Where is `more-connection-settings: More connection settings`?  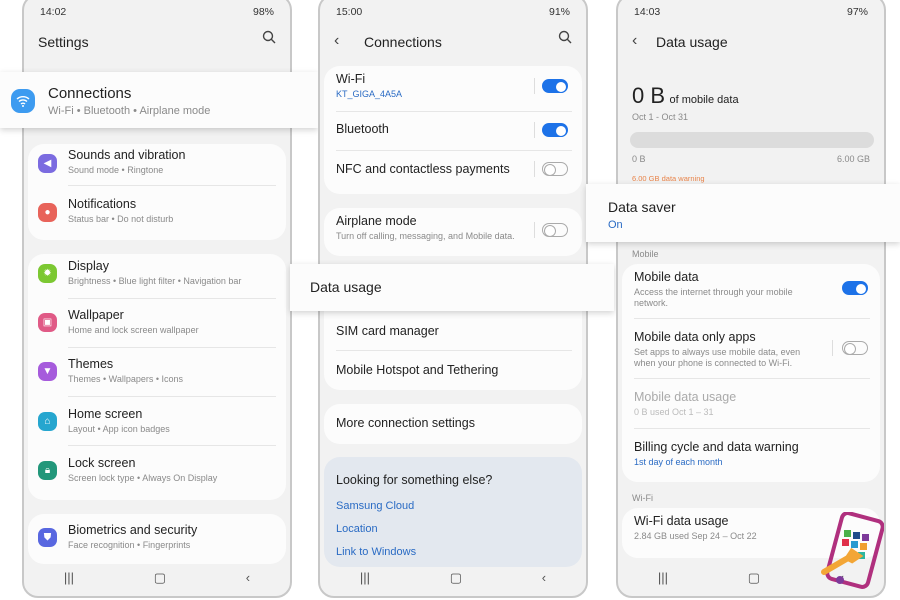
more-connection-settings: More connection settings is located at coordinates (405, 423).